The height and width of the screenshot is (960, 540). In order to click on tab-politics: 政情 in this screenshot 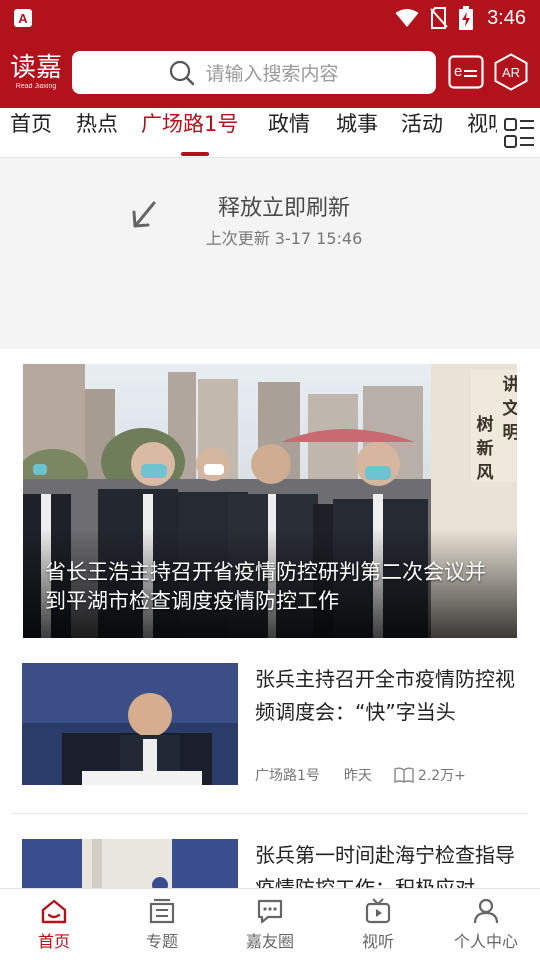, I will do `click(289, 132)`.